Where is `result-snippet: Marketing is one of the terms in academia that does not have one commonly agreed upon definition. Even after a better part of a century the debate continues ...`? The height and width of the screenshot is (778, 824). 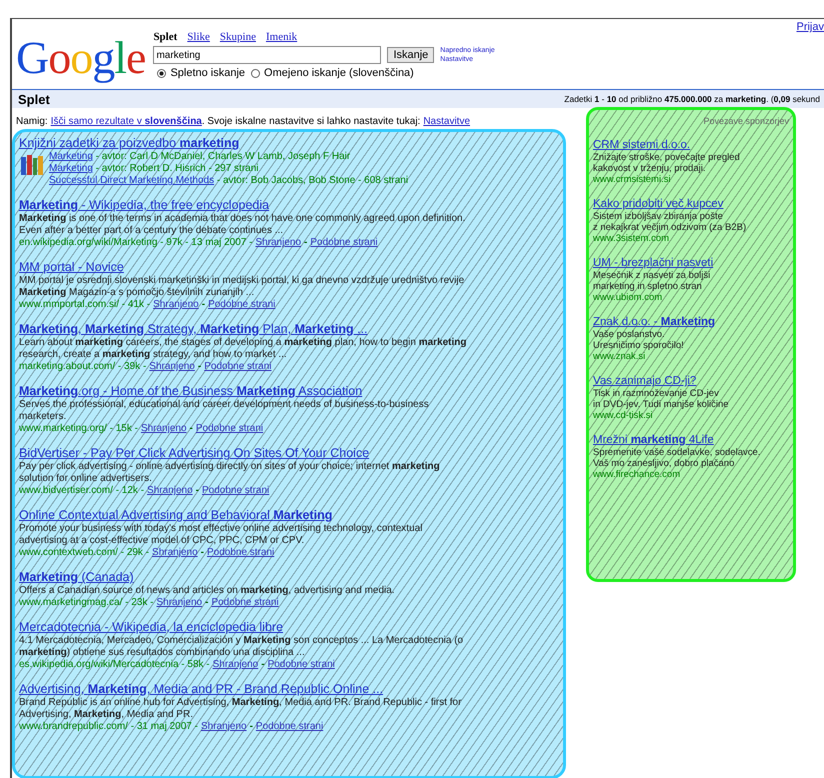
result-snippet: Marketing is one of the terms in academia that does not have one commonly agreed upon definition. Even after a better part of a century the debate continues ... is located at coordinates (242, 225).